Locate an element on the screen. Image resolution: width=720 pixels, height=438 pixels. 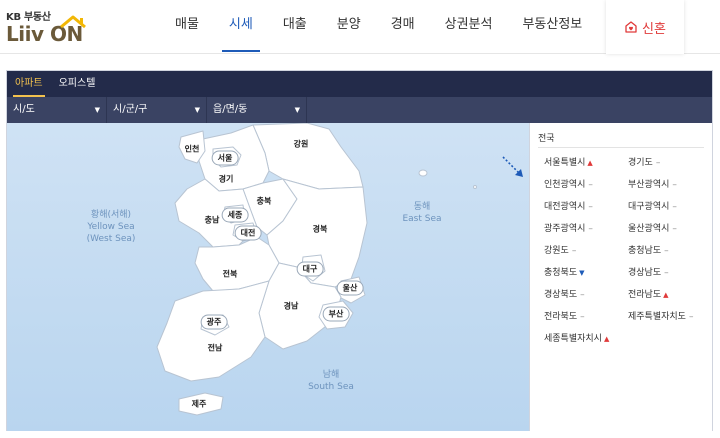
house-icon is located at coordinates (73, 22).